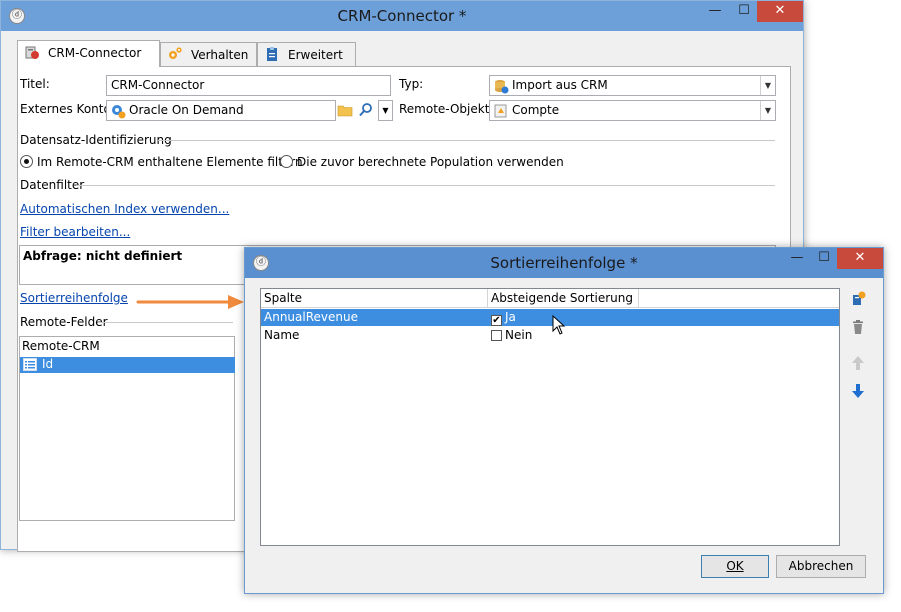 The image size is (901, 612). What do you see at coordinates (127, 428) in the screenshot?
I see `remote-fields-list: Remote-CRM Id` at bounding box center [127, 428].